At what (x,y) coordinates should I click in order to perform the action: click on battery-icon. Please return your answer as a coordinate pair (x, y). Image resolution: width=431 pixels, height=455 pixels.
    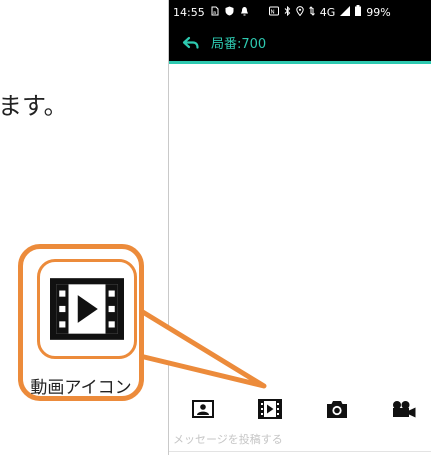
    Looking at the image, I should click on (358, 12).